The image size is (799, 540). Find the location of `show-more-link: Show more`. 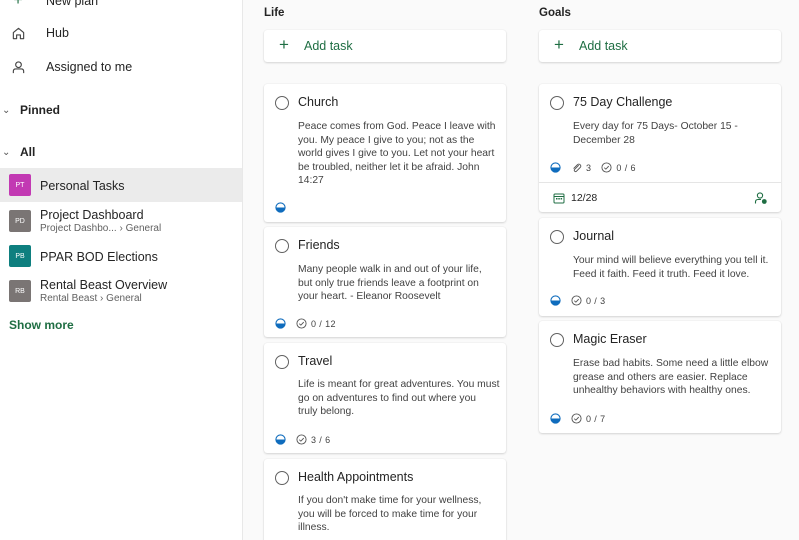

show-more-link: Show more is located at coordinates (41, 325).